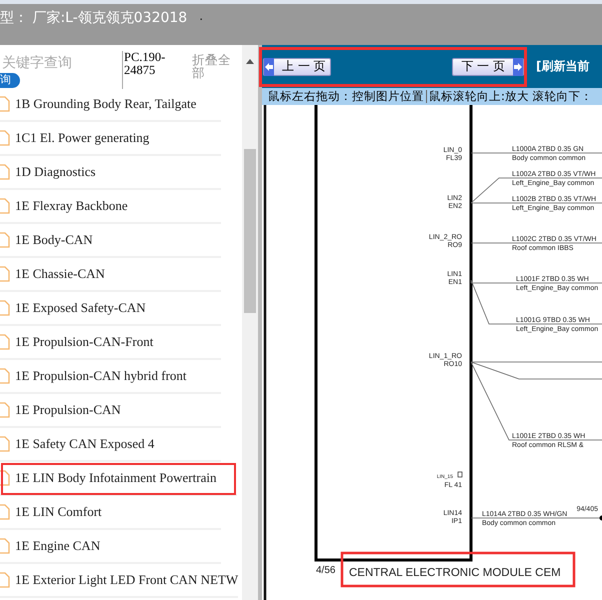  I want to click on tree-item: 1E LIN Comfort, so click(110, 513).